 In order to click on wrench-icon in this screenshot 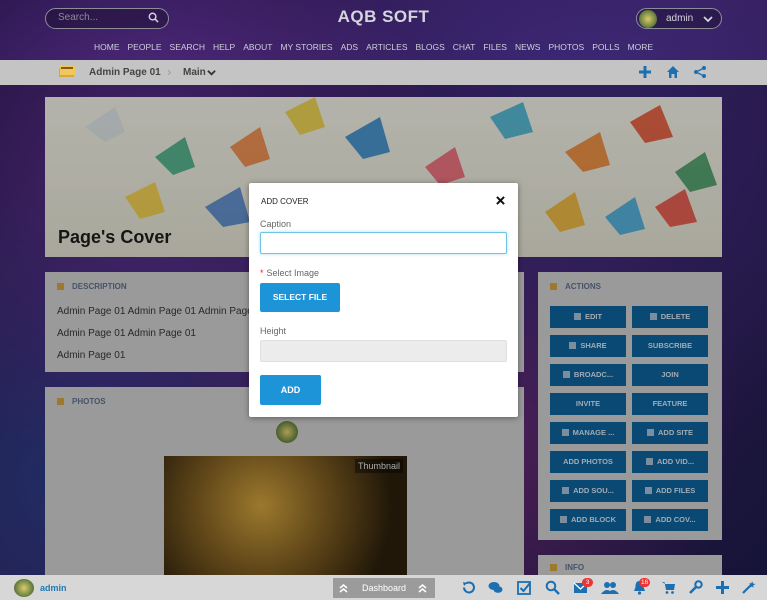, I will do `click(695, 587)`.